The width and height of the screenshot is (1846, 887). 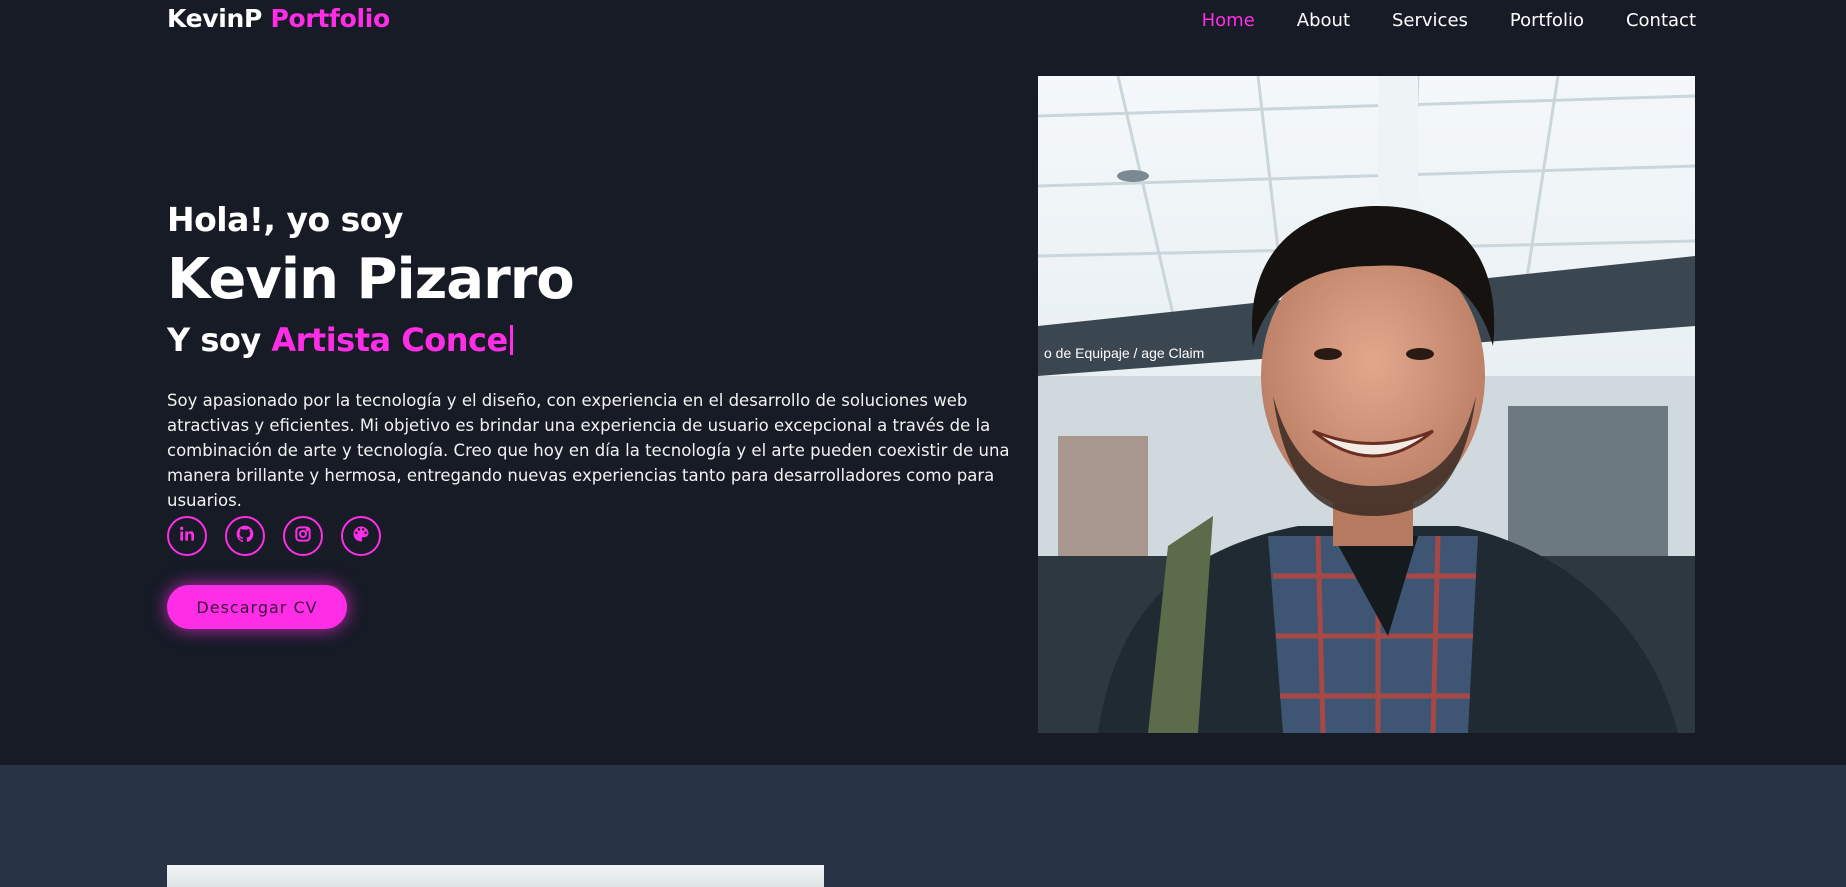 What do you see at coordinates (285, 219) in the screenshot?
I see `hero-greeting: Hola!, yo soy` at bounding box center [285, 219].